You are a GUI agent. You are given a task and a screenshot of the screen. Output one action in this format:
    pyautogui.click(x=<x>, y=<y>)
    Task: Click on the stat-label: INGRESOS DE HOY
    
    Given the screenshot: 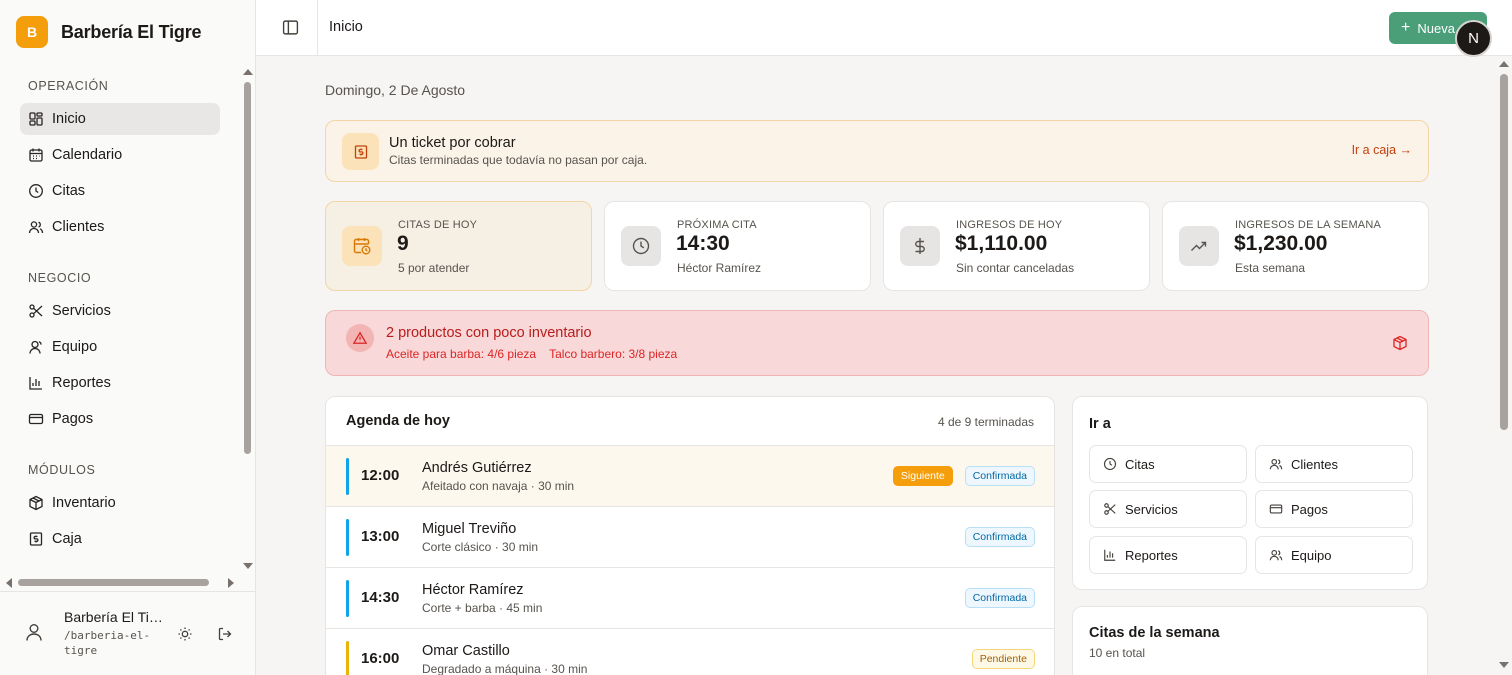 What is the action you would take?
    pyautogui.click(x=1009, y=225)
    